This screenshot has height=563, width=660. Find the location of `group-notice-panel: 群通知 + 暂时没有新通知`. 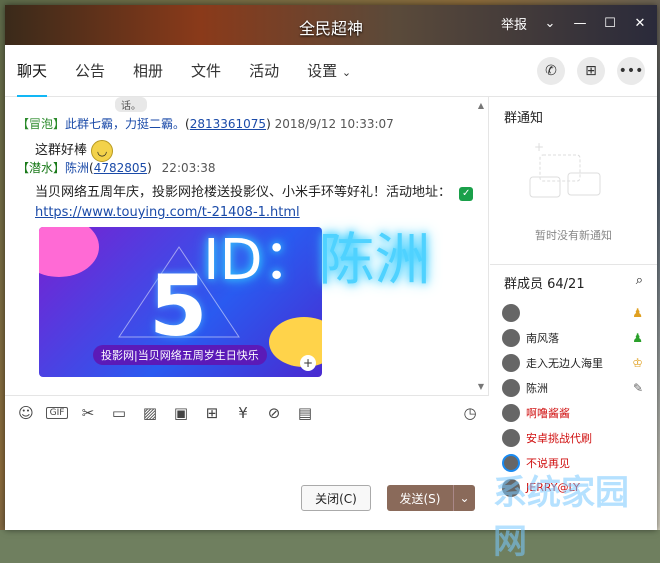

group-notice-panel: 群通知 + 暂时没有新通知 is located at coordinates (573, 181).